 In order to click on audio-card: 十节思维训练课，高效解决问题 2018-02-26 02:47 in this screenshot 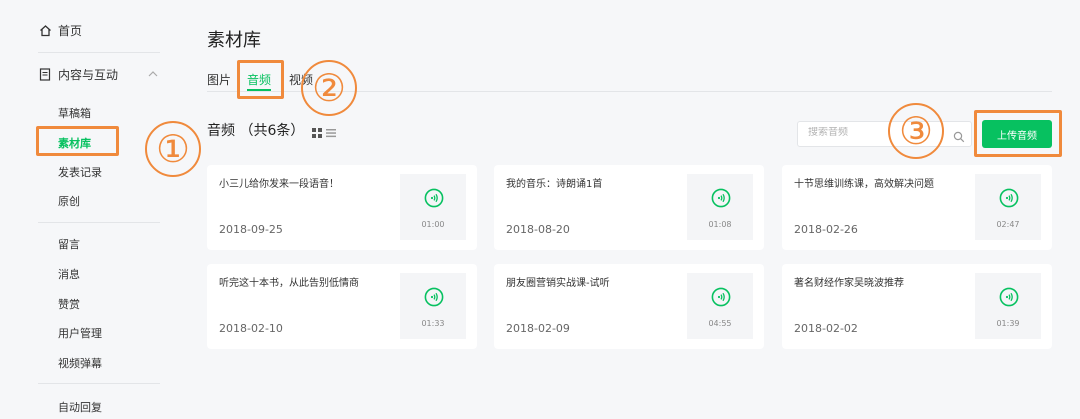, I will do `click(917, 207)`.